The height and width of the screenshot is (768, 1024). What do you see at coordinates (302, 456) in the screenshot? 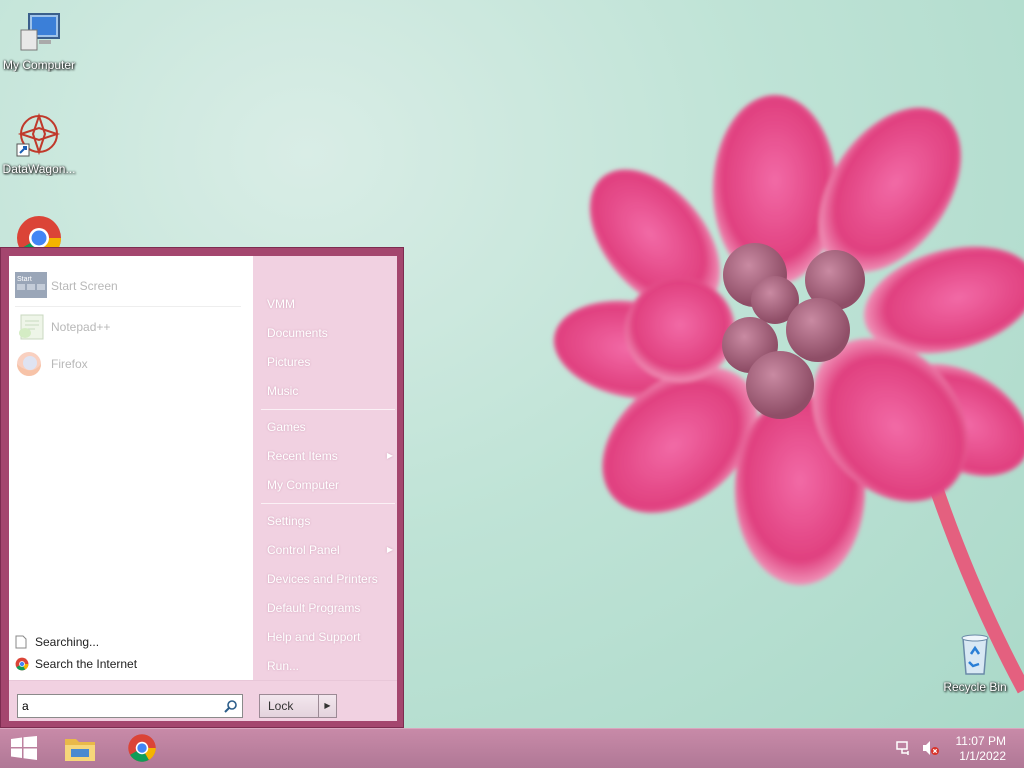
I see `menu-item-label: Recent Items` at bounding box center [302, 456].